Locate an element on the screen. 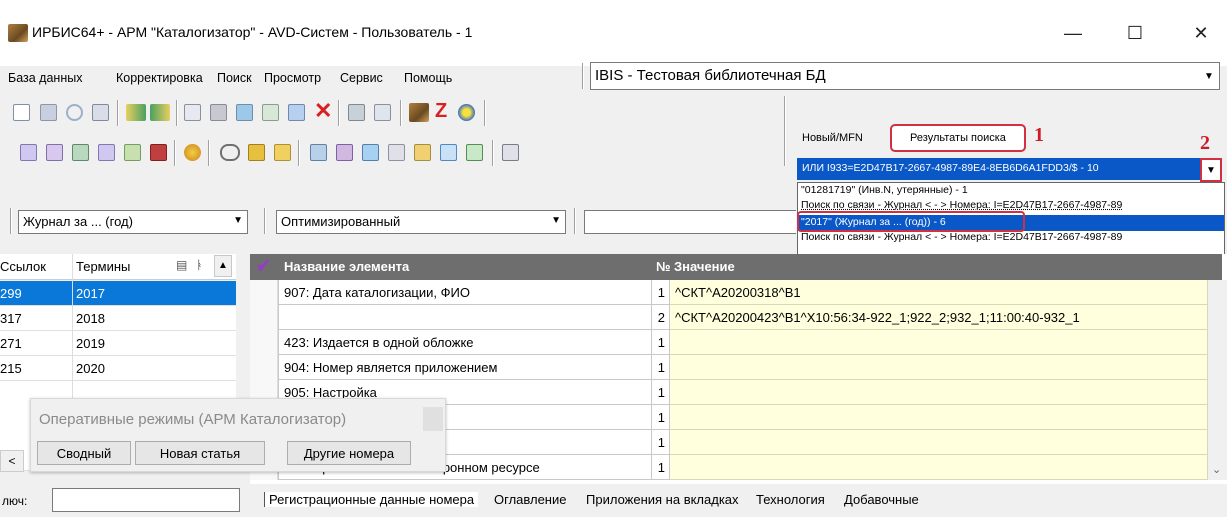  table-row: 423: Издается в одной обложке 1 is located at coordinates (729, 342).